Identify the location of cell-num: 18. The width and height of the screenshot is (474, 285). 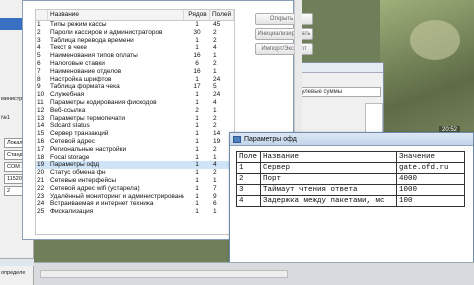
(41, 157).